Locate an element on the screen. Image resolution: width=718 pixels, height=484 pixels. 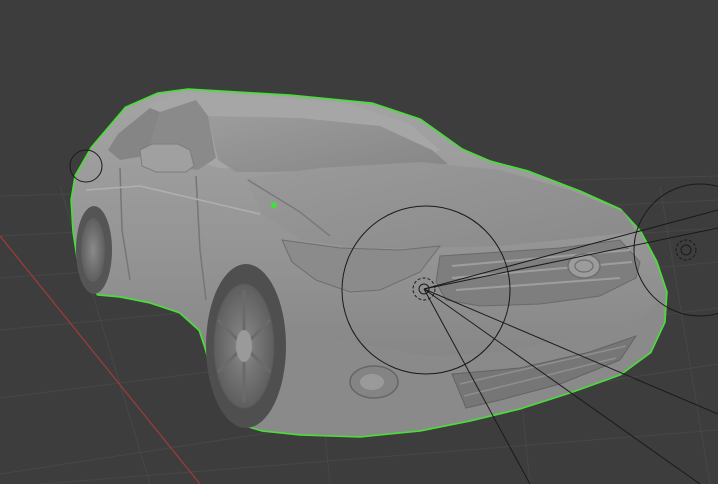
fog-light-lens is located at coordinates (372, 382).